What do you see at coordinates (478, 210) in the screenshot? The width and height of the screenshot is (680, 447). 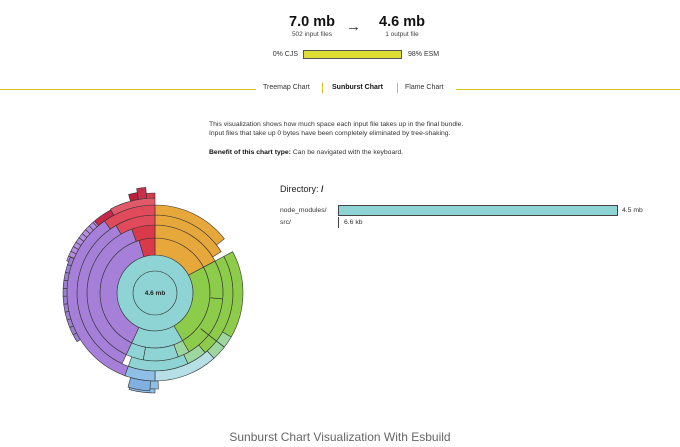 I see `directory-bar-node-modules` at bounding box center [478, 210].